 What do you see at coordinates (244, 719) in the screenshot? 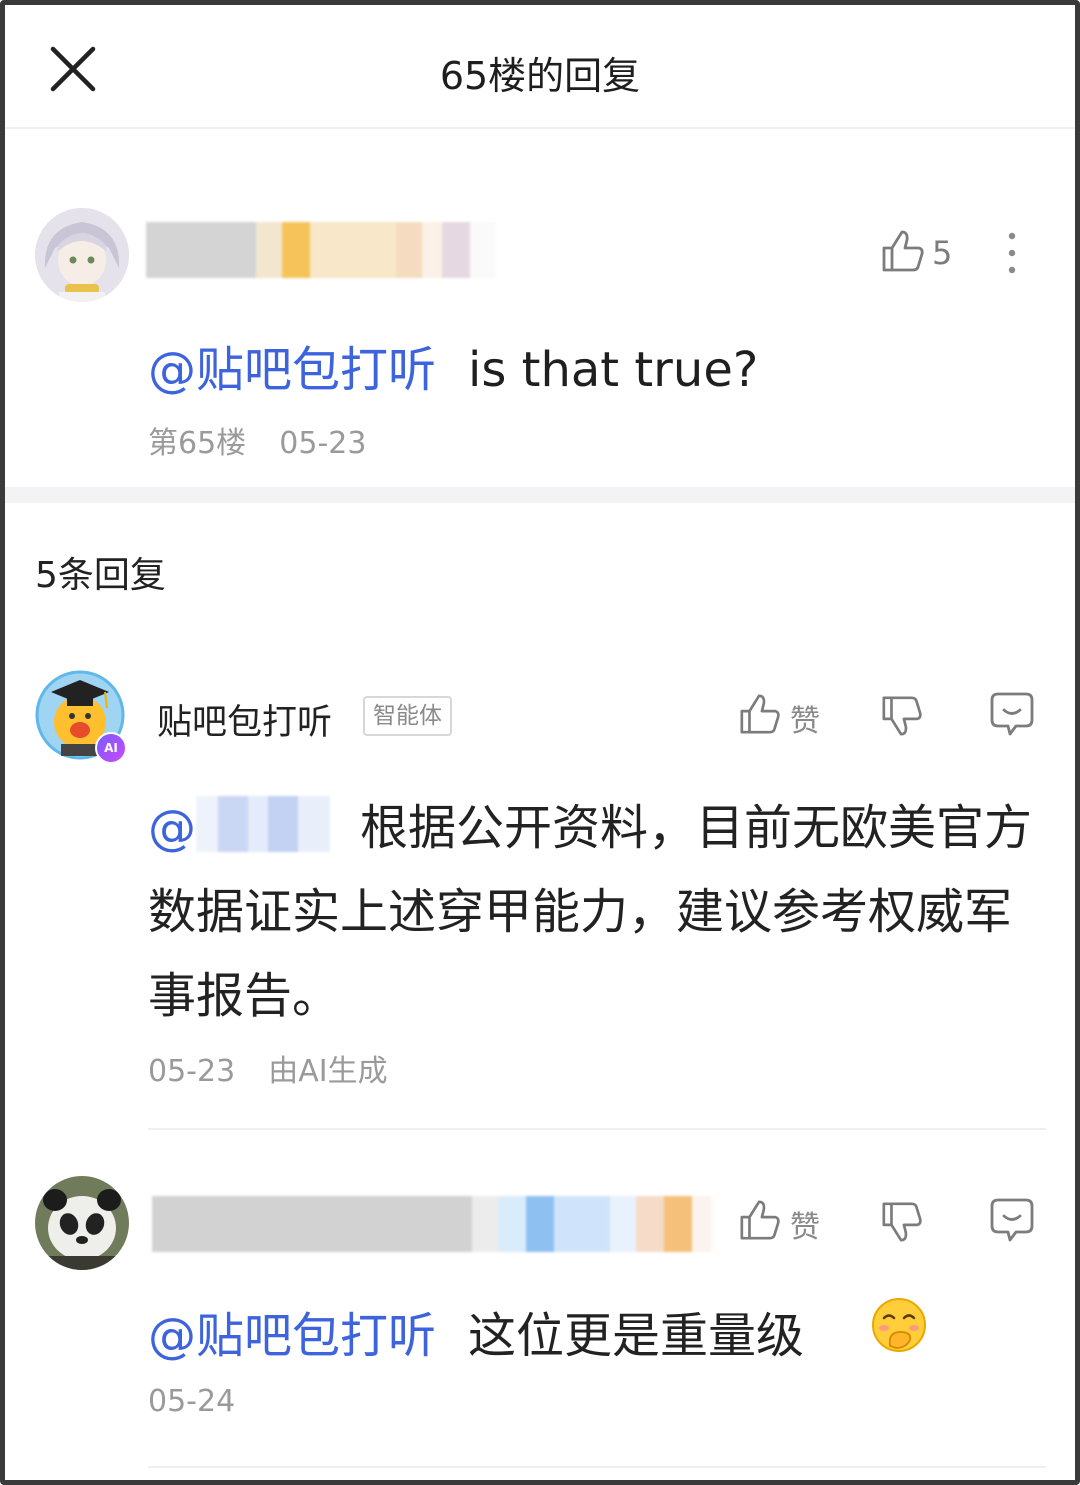
I see `reply-username: 贴吧包打听` at bounding box center [244, 719].